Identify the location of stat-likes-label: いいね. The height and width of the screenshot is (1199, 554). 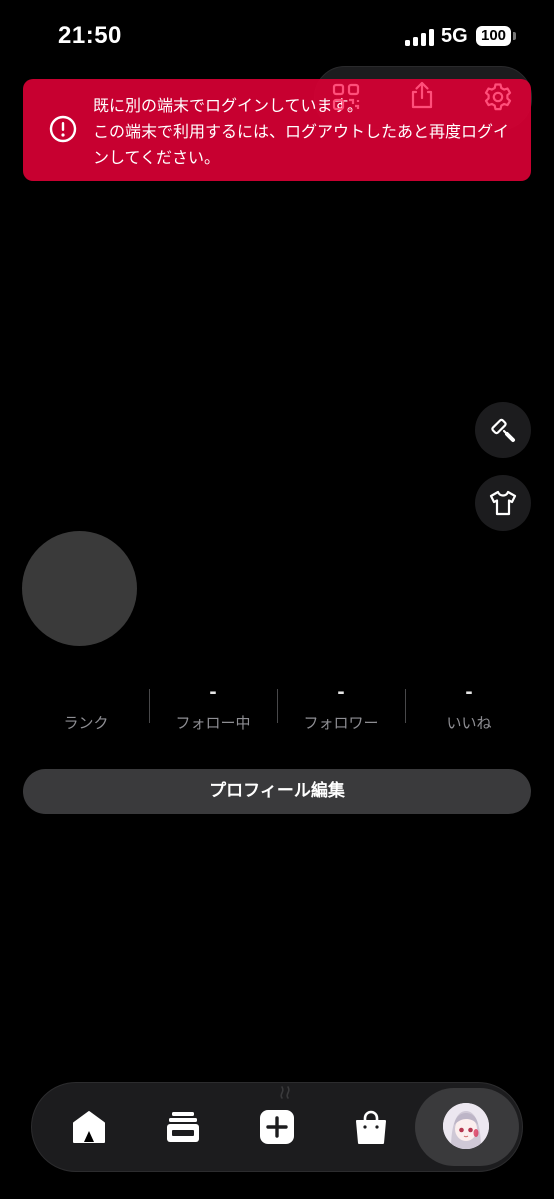
(469, 723).